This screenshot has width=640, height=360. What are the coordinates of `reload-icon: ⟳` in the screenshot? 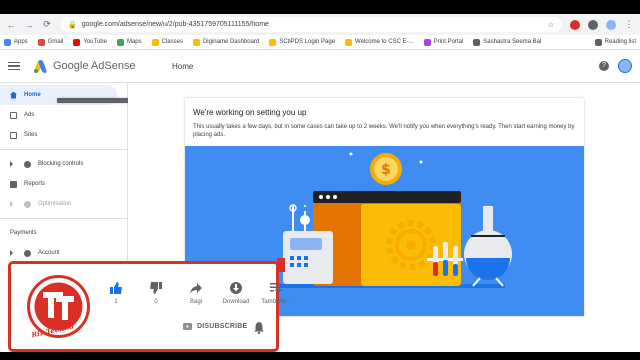 It's located at (47, 24).